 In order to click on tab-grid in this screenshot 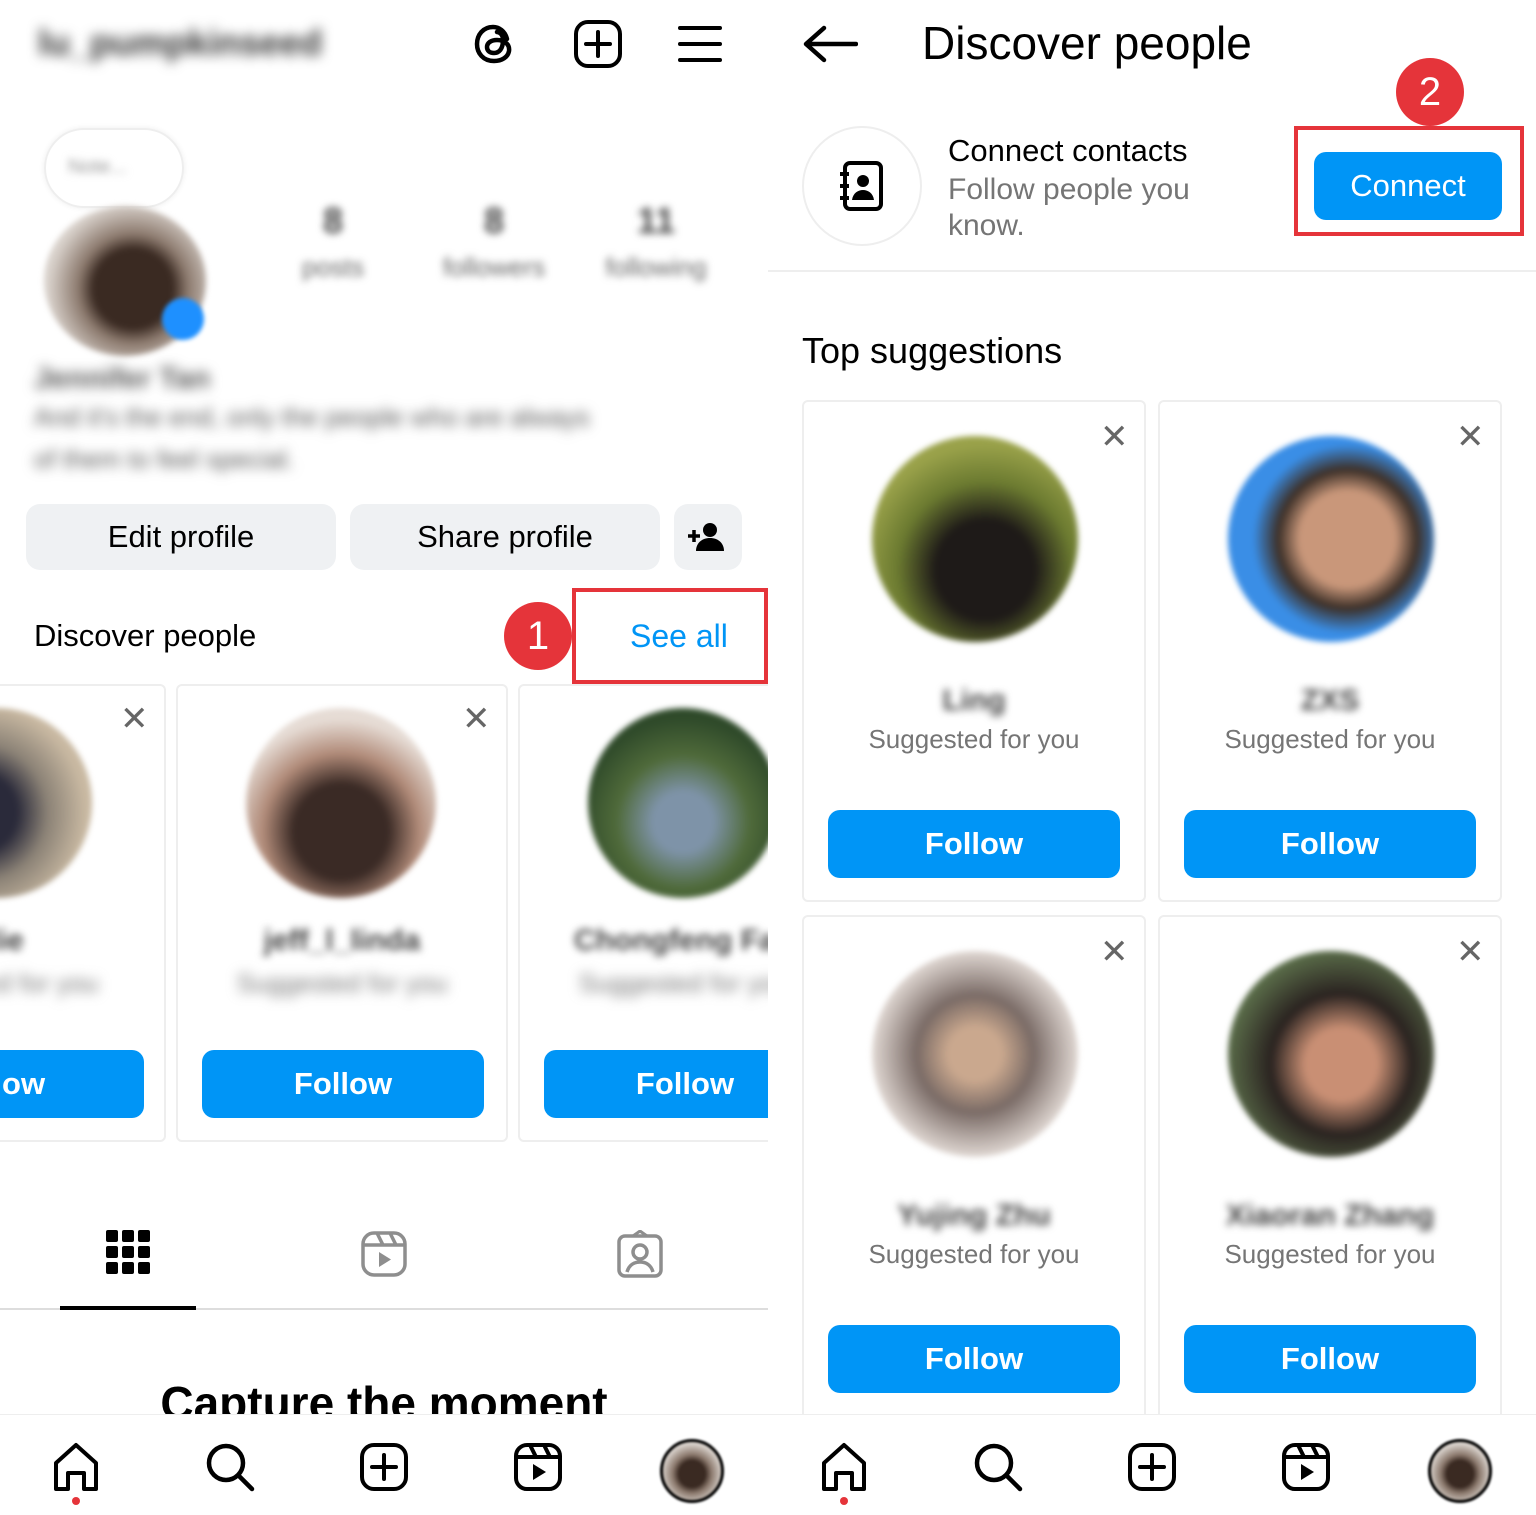, I will do `click(128, 1270)`.